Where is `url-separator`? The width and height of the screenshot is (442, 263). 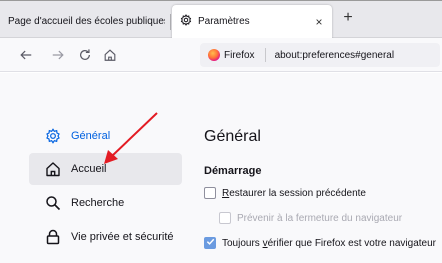
url-separator is located at coordinates (265, 55).